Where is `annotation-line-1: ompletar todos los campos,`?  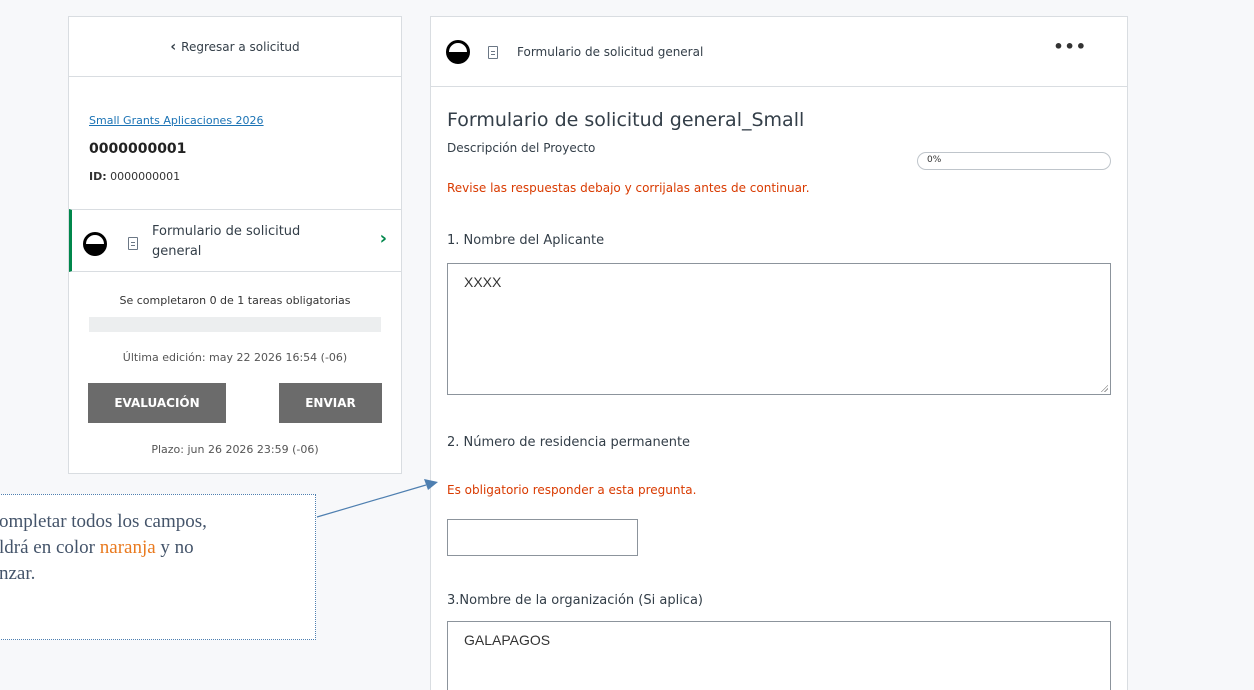 annotation-line-1: ompletar todos los campos, is located at coordinates (103, 521).